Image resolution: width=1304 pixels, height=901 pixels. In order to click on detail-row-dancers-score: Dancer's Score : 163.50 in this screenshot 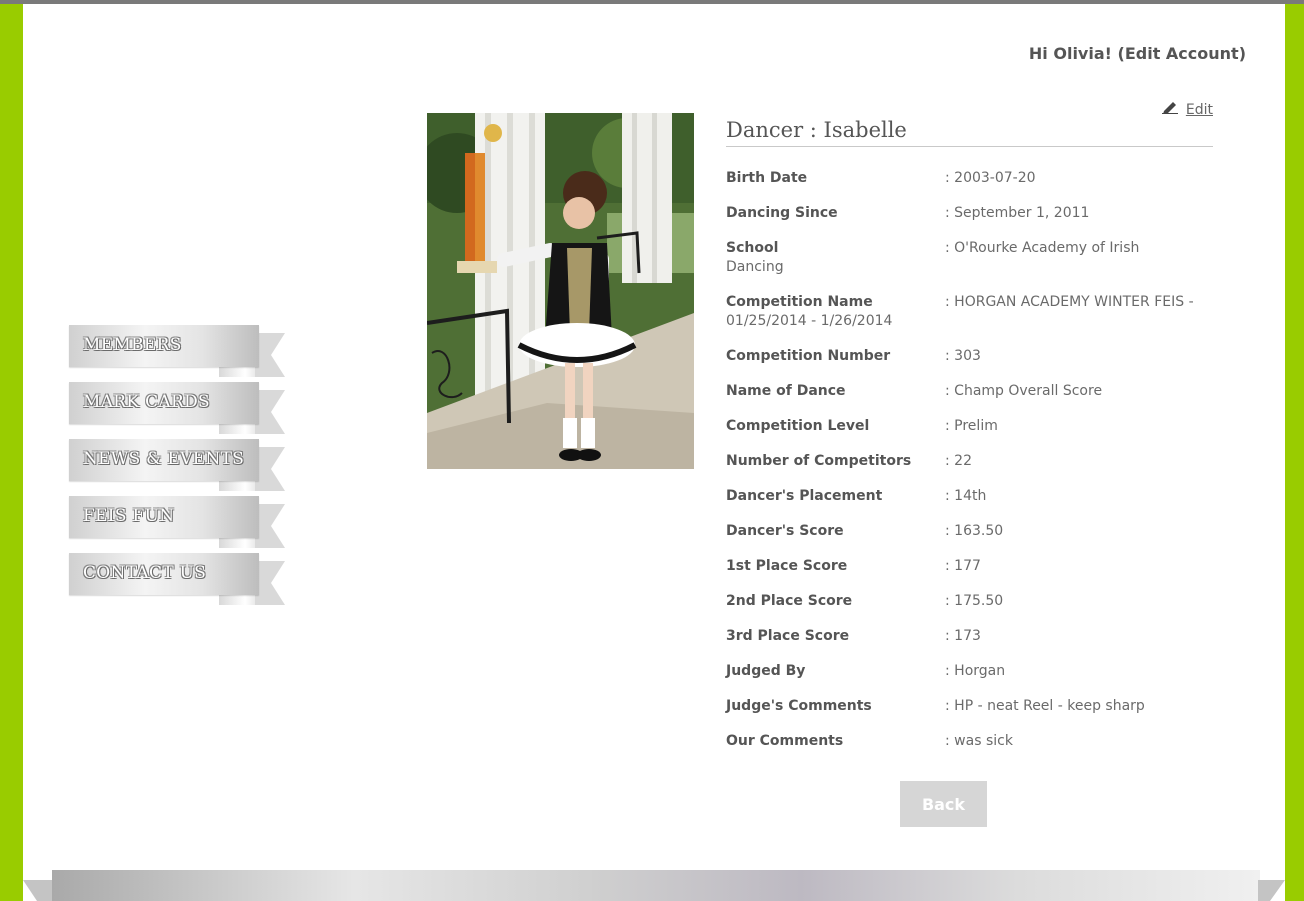, I will do `click(969, 531)`.